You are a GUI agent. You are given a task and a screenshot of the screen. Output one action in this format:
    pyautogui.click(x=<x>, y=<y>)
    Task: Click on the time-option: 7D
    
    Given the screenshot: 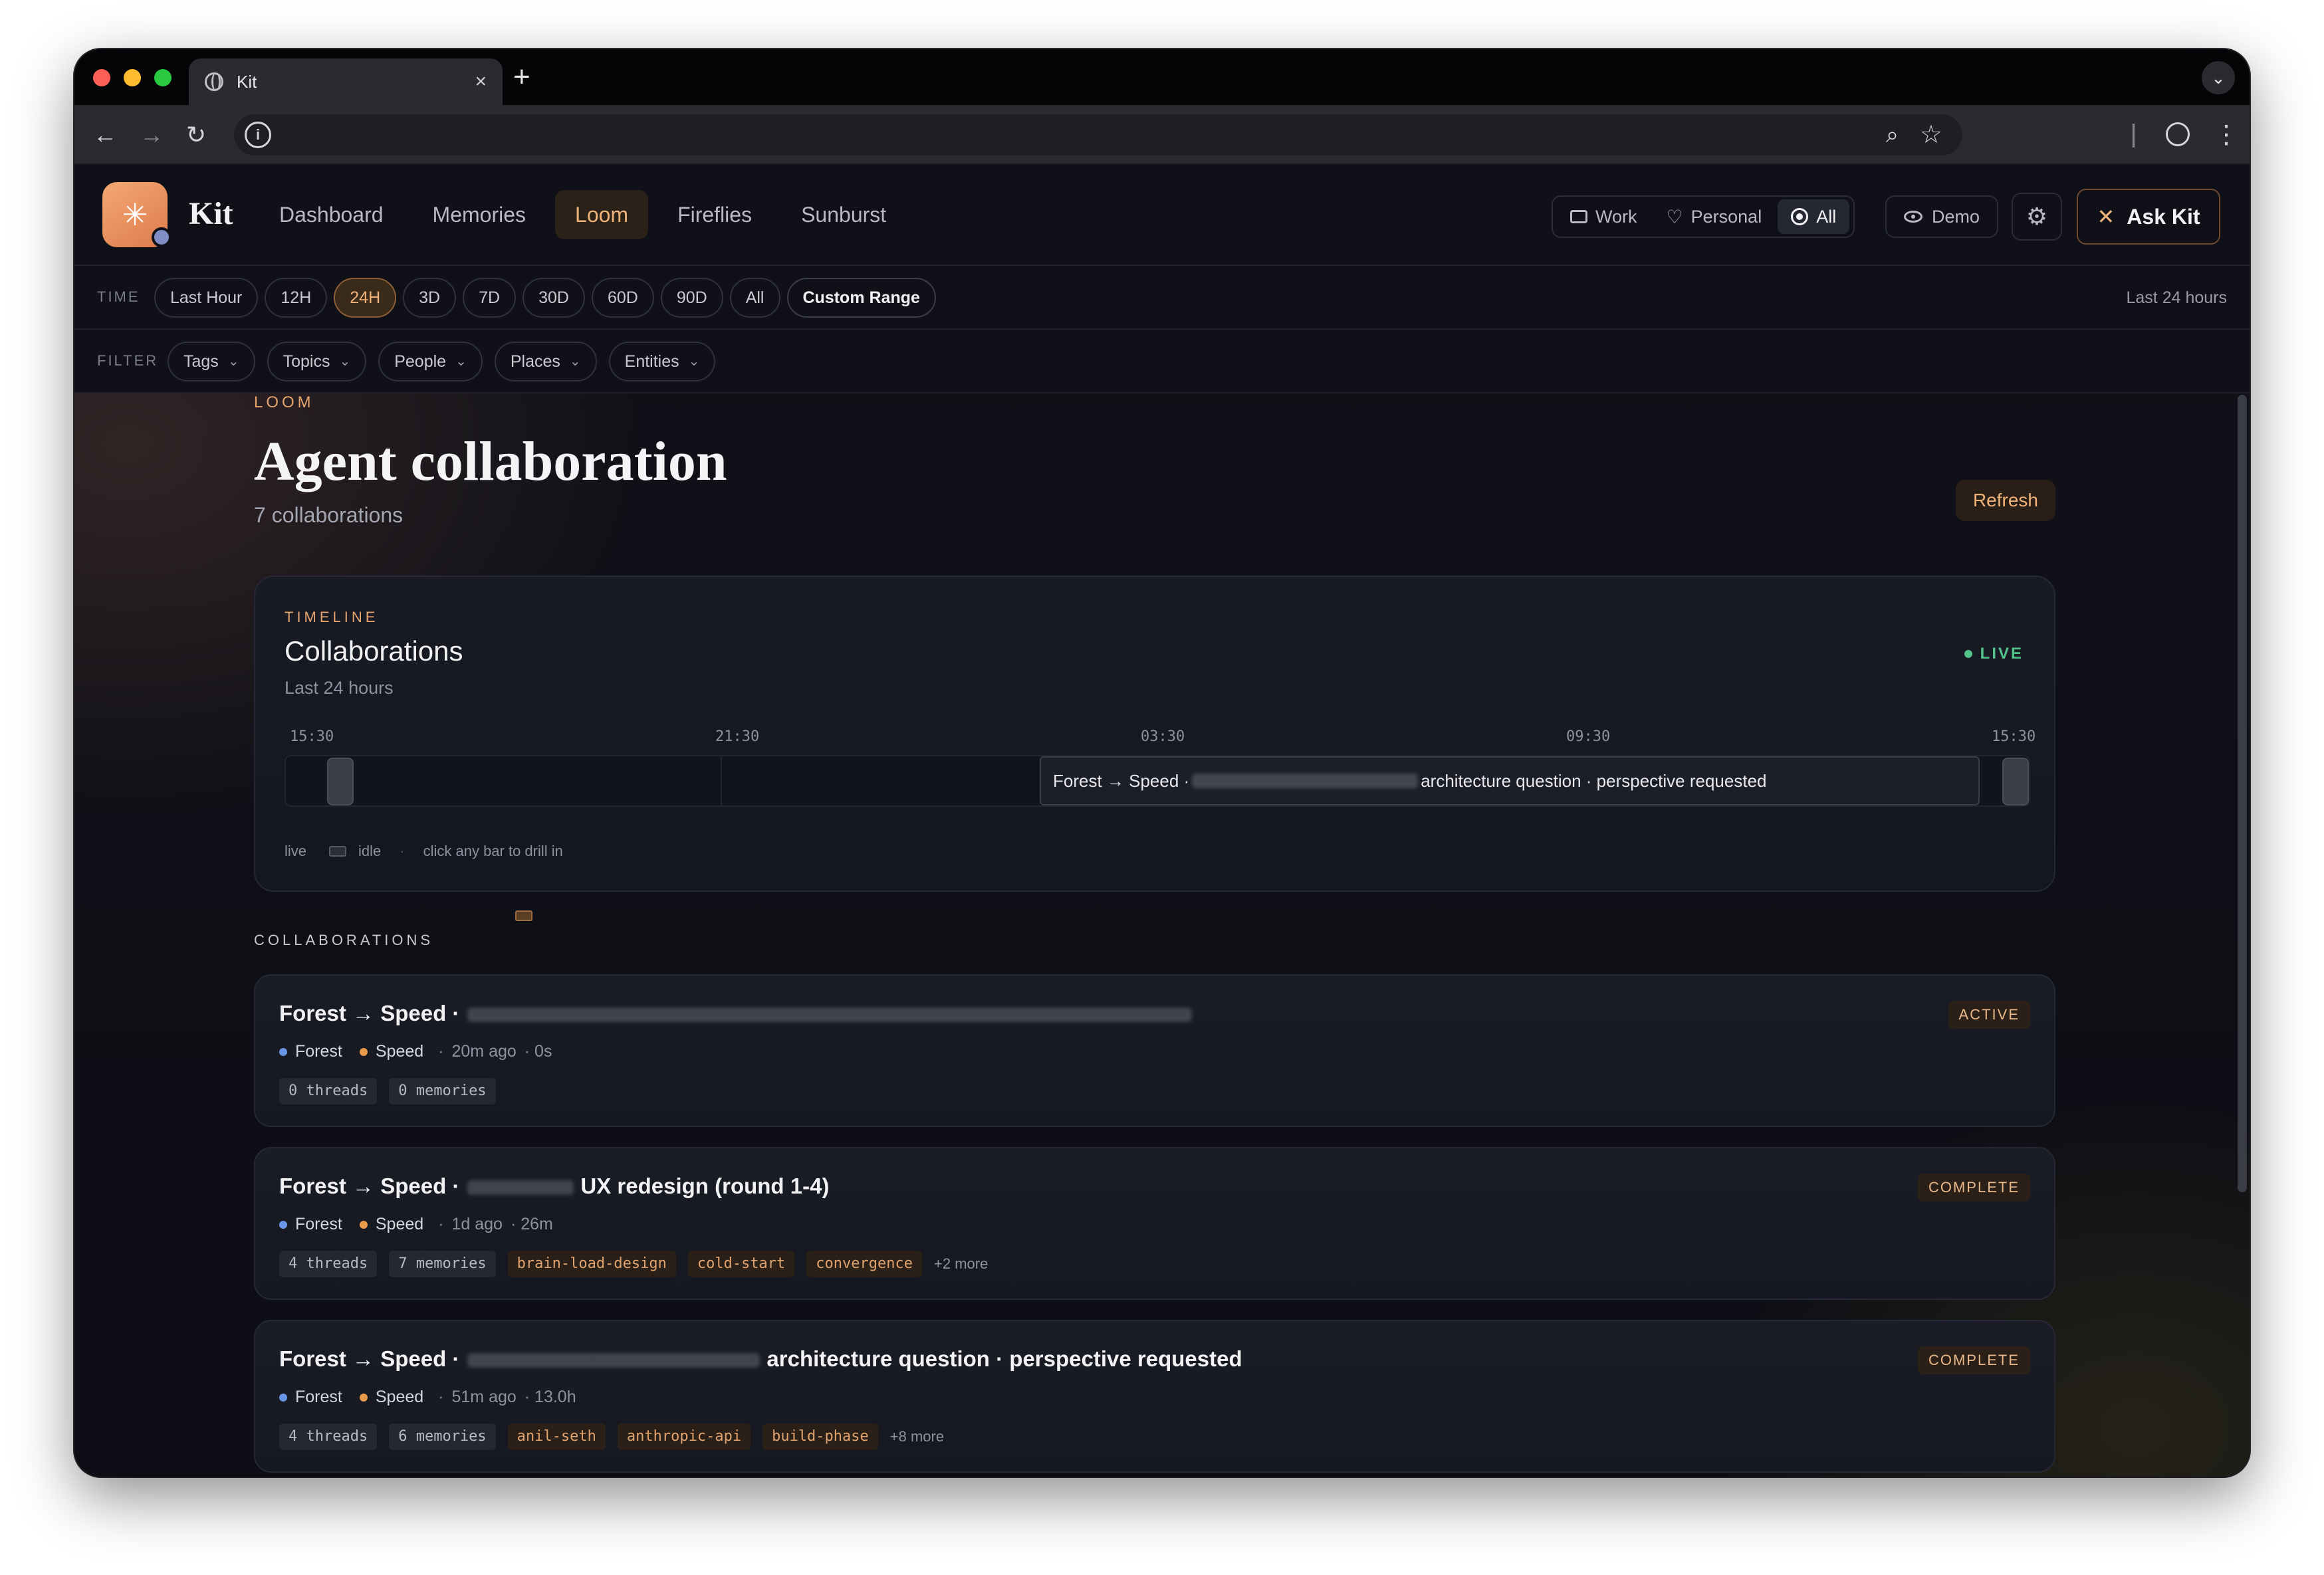 What is the action you would take?
    pyautogui.click(x=490, y=298)
    